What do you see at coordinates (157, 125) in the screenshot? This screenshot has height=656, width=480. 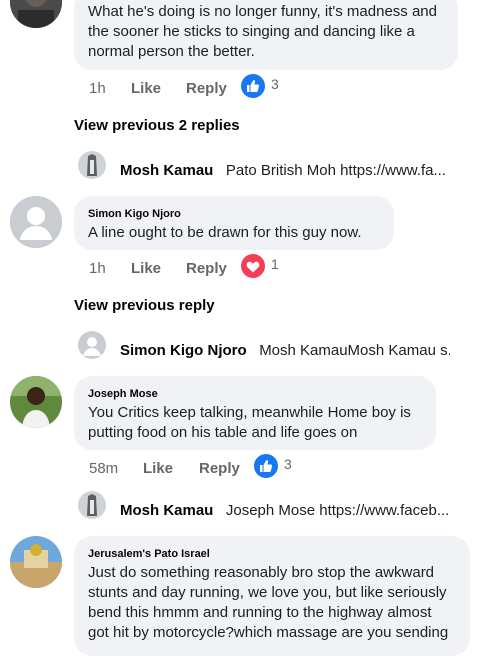 I see `view-previous-replies-link: View previous 2 replies` at bounding box center [157, 125].